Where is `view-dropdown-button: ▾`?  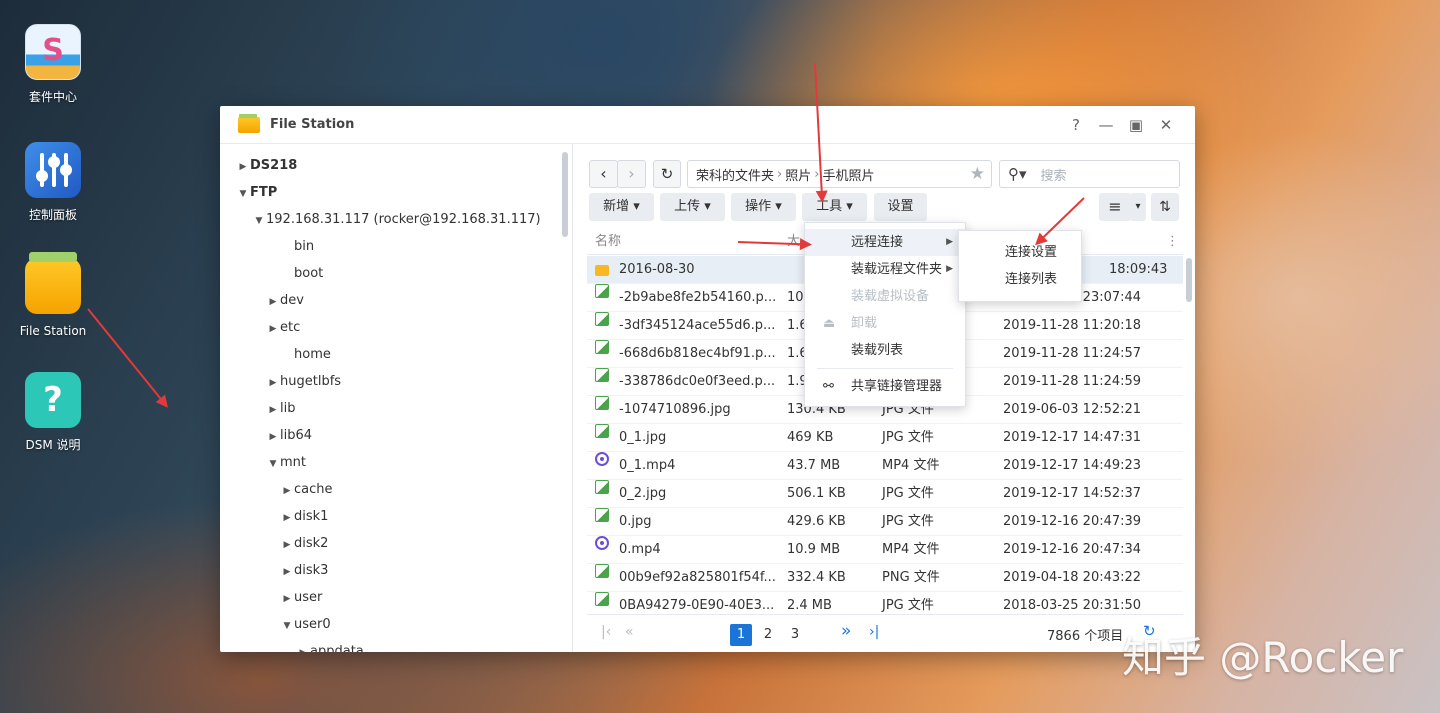
view-dropdown-button: ▾ is located at coordinates (1138, 207).